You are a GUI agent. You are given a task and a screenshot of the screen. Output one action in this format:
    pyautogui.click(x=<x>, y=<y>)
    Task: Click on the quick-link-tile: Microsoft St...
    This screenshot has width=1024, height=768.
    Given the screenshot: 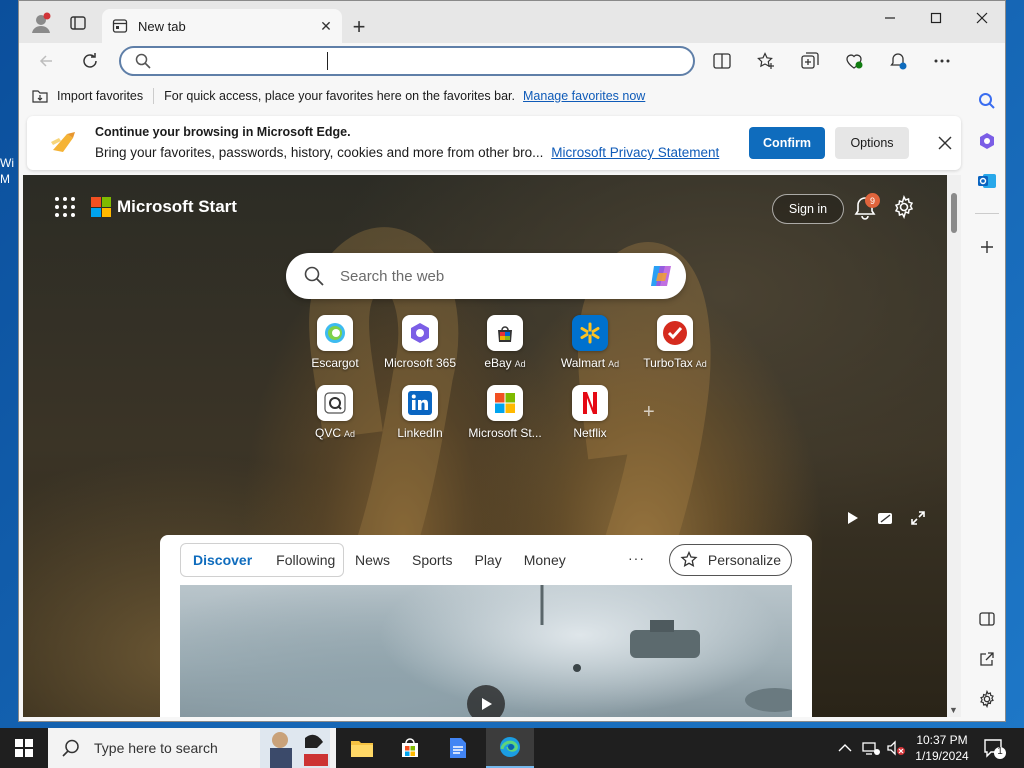 What is the action you would take?
    pyautogui.click(x=505, y=415)
    